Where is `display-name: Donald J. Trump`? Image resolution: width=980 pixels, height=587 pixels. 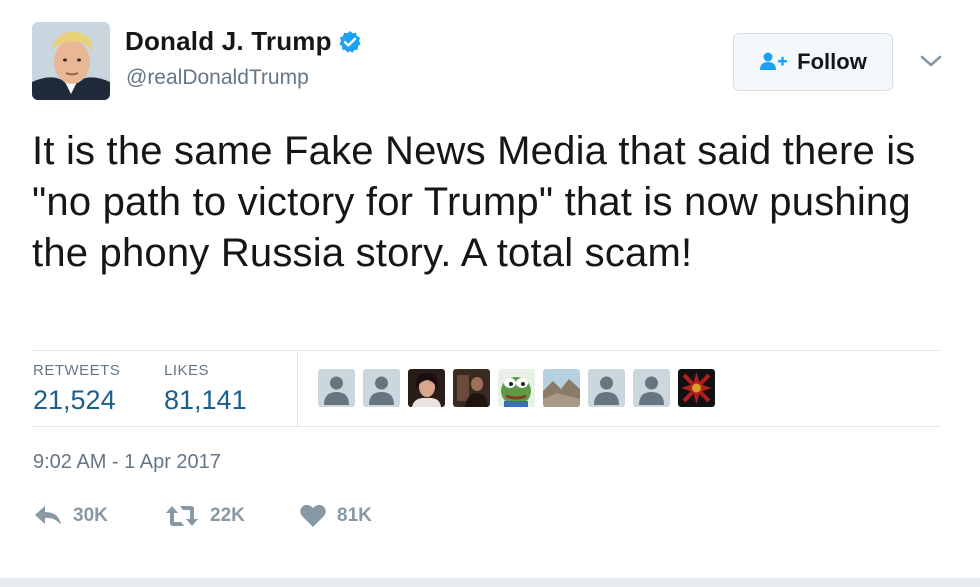
display-name: Donald J. Trump is located at coordinates (228, 41).